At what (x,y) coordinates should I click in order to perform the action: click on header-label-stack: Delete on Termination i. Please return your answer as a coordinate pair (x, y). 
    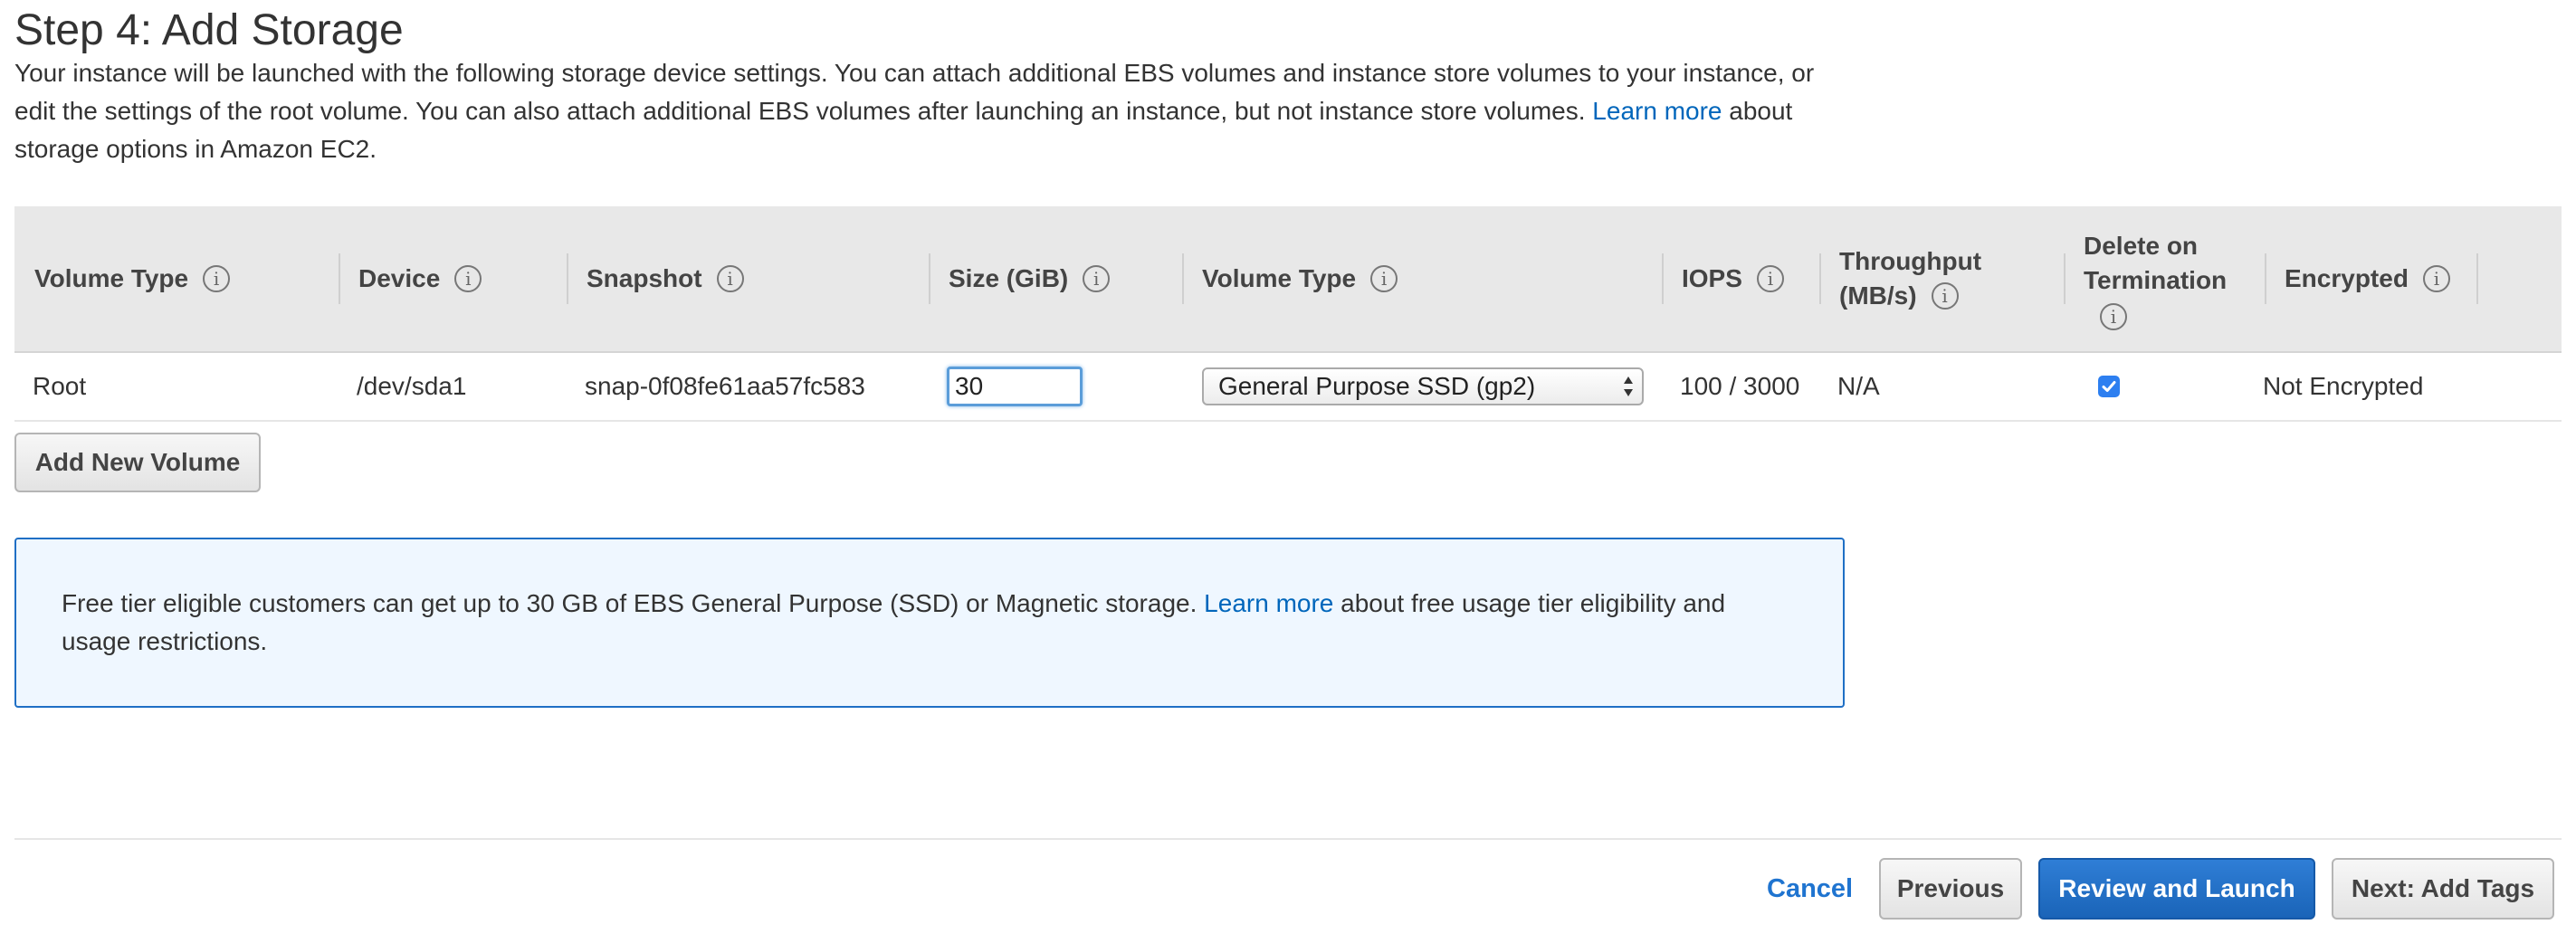
    Looking at the image, I should click on (2156, 279).